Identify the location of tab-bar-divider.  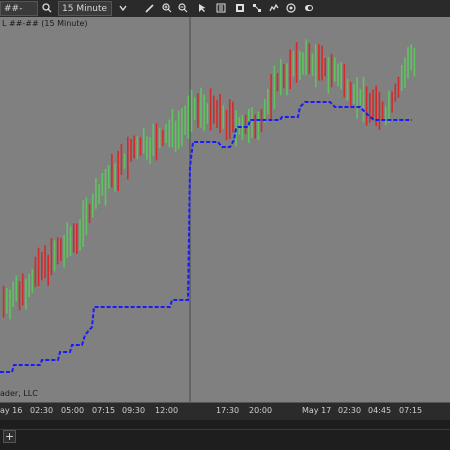
(225, 429).